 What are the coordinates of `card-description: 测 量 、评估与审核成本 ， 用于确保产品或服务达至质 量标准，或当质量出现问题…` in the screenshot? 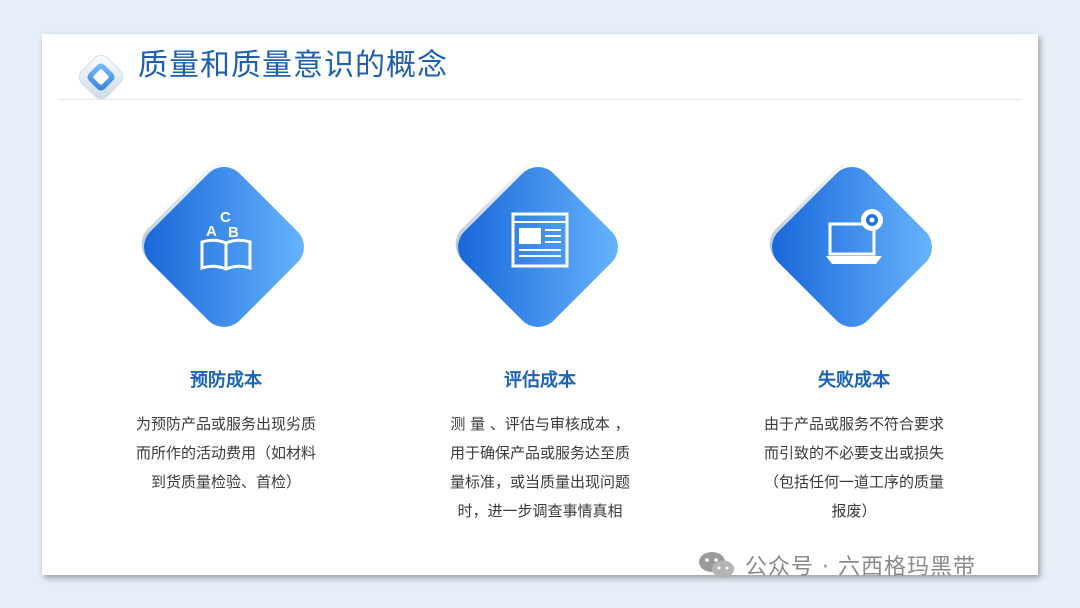 It's located at (540, 468).